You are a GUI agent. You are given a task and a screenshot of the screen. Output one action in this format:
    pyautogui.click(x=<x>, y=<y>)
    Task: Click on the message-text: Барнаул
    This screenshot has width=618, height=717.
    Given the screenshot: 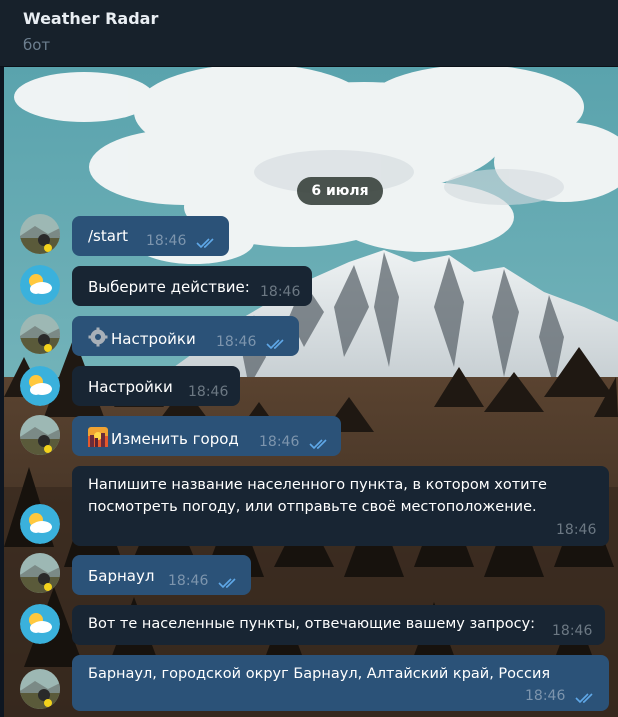 What is the action you would take?
    pyautogui.click(x=121, y=576)
    